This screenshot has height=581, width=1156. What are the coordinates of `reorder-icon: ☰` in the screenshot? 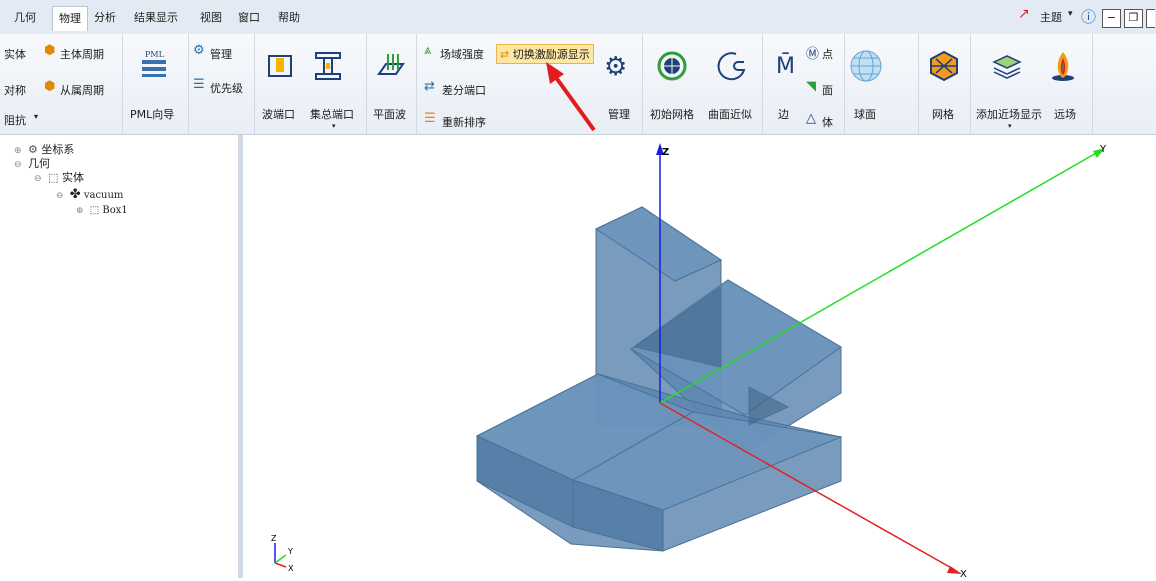 It's located at (430, 118).